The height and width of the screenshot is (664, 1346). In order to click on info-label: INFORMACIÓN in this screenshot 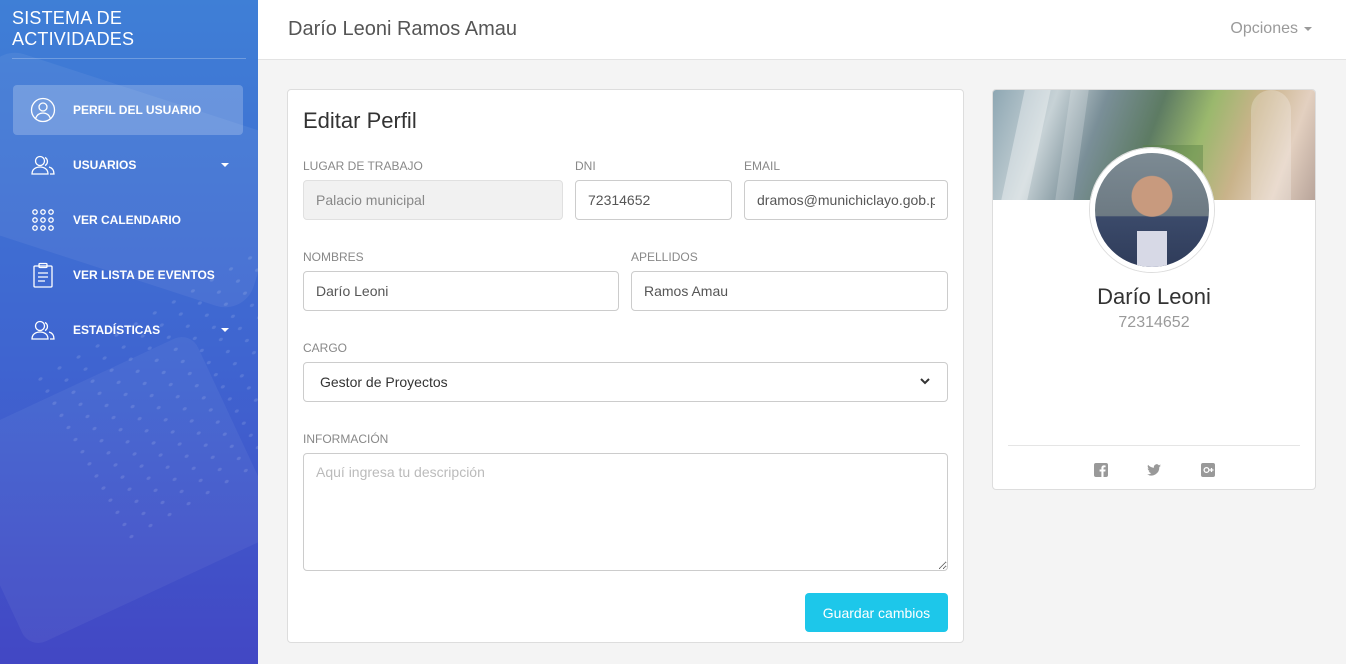, I will do `click(346, 439)`.